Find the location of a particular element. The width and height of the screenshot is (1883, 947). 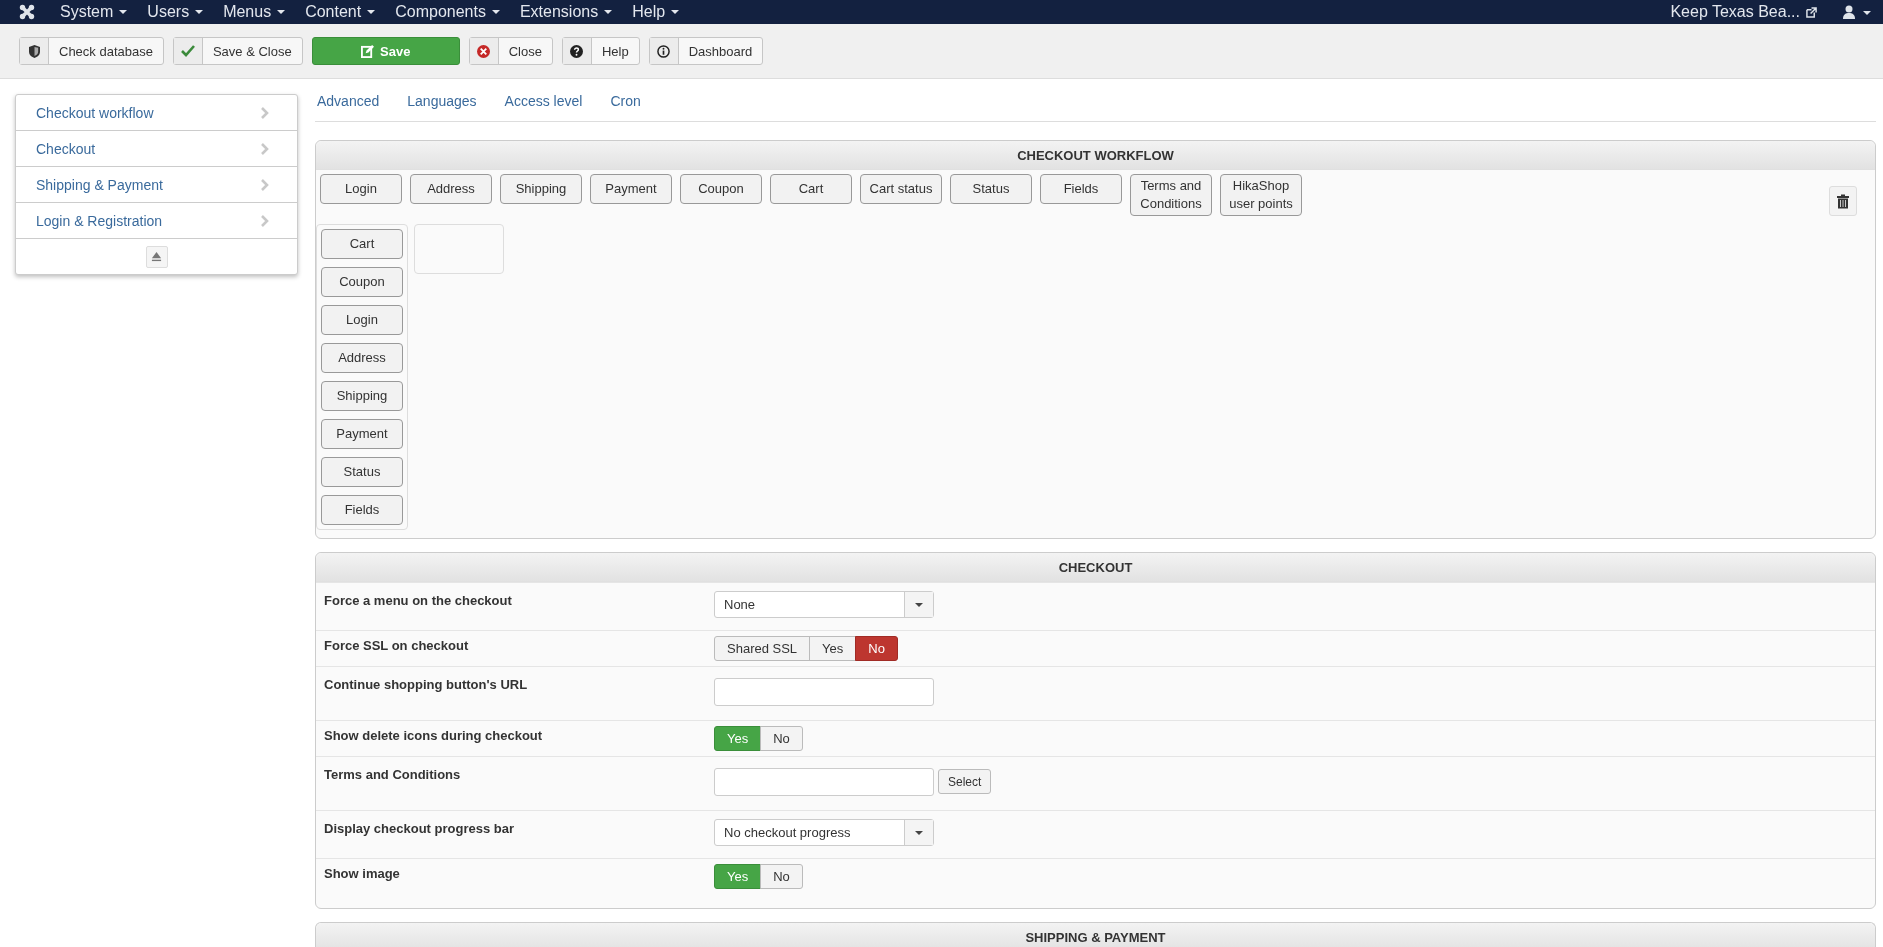

toolbar-button: Close is located at coordinates (510, 51).